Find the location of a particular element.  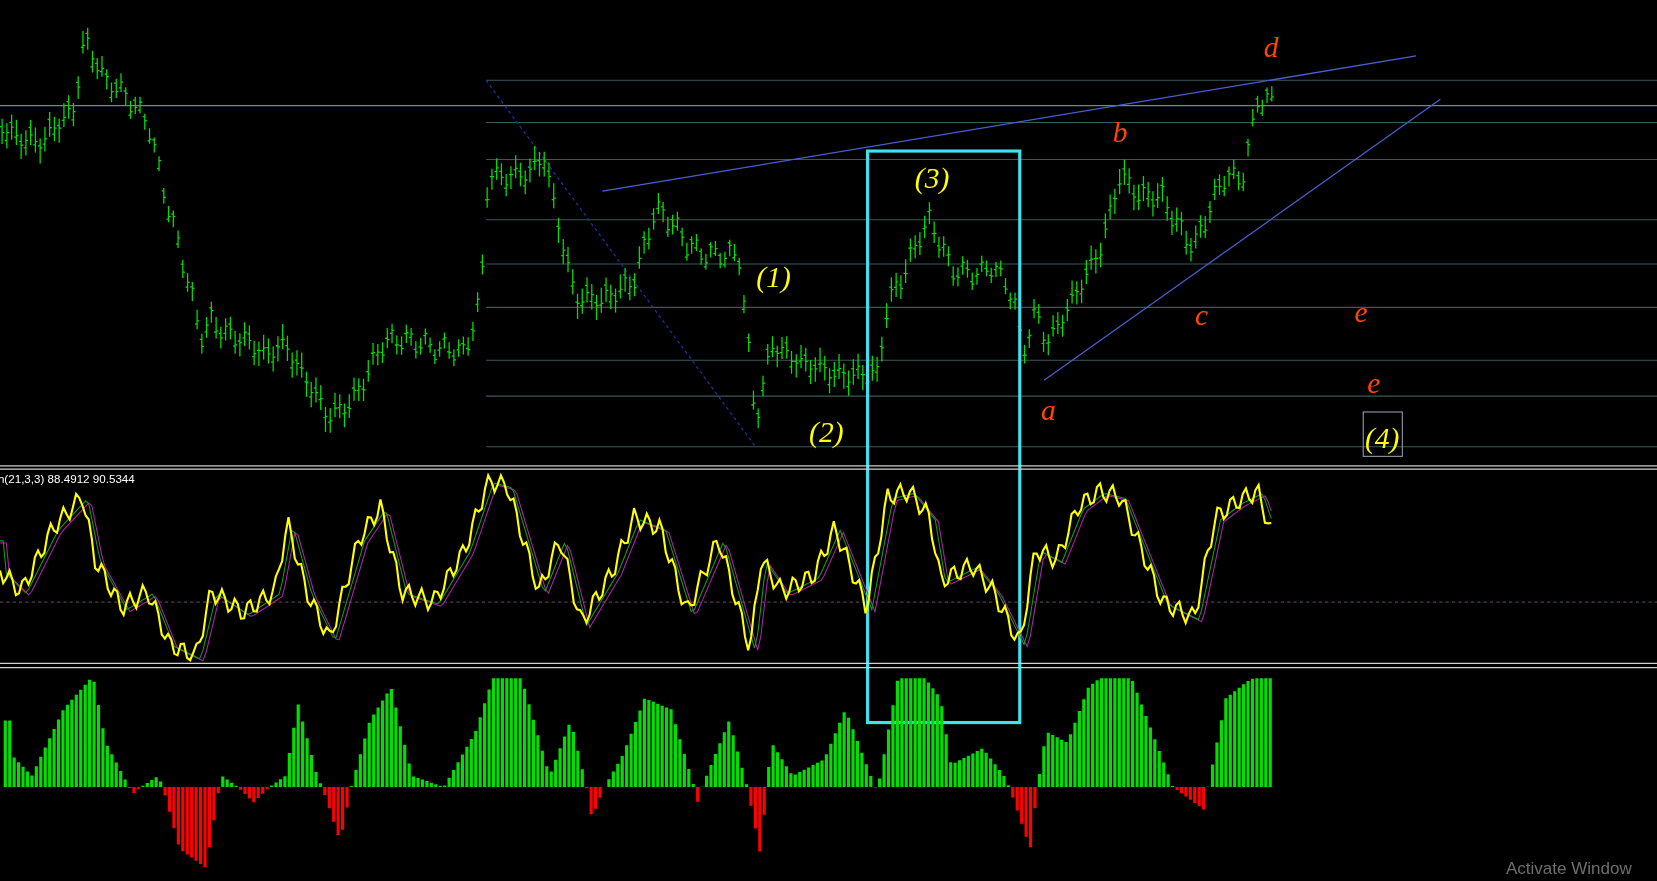

wave-label: a is located at coordinates (1048, 410).